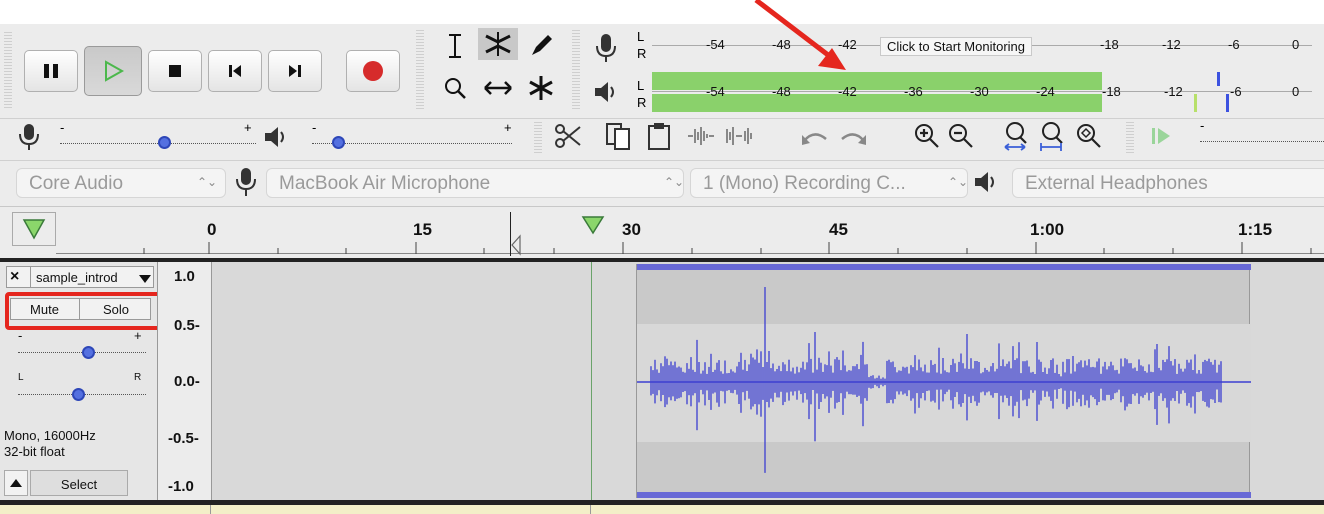 The image size is (1324, 514). What do you see at coordinates (16, 483) in the screenshot?
I see `collapse-track-button` at bounding box center [16, 483].